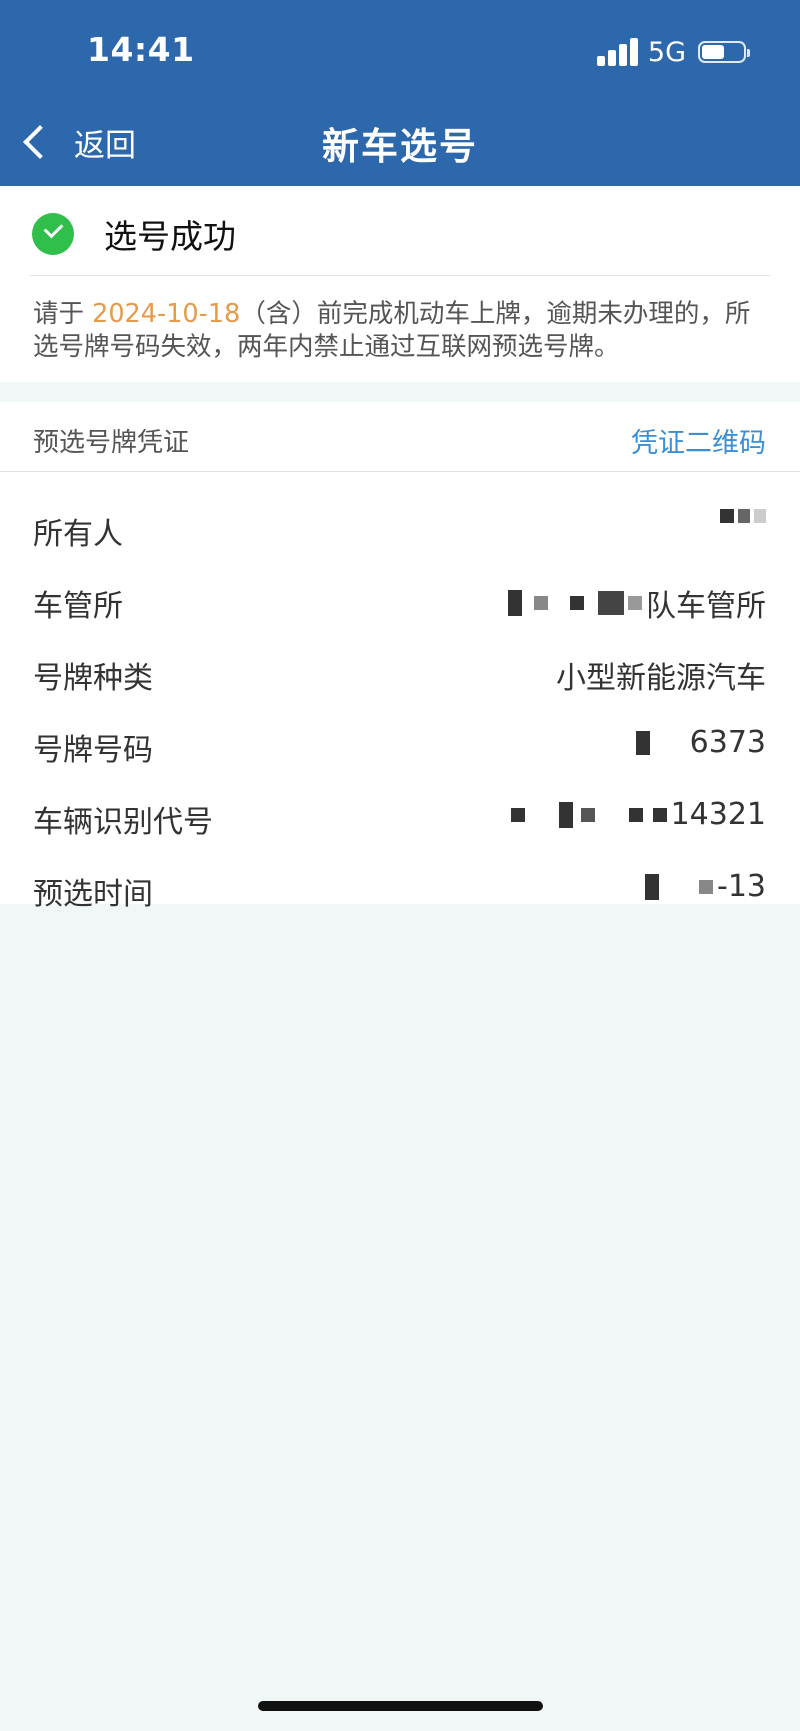 The image size is (800, 1731). What do you see at coordinates (166, 314) in the screenshot?
I see `deadline-date: 2024-10-18` at bounding box center [166, 314].